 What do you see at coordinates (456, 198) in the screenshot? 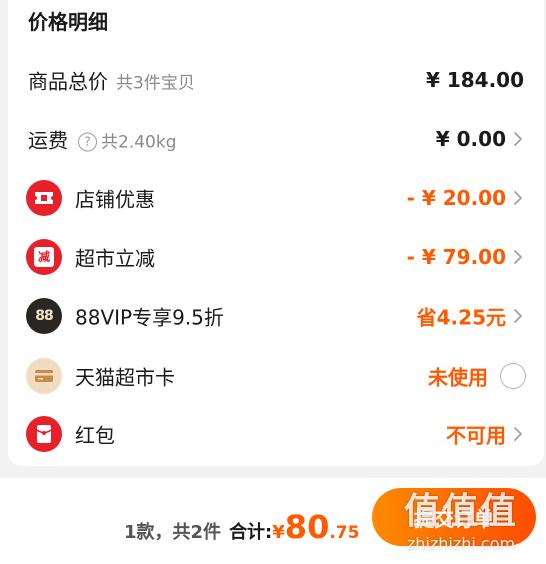
I see `store-discount-value: - ¥ 20.00` at bounding box center [456, 198].